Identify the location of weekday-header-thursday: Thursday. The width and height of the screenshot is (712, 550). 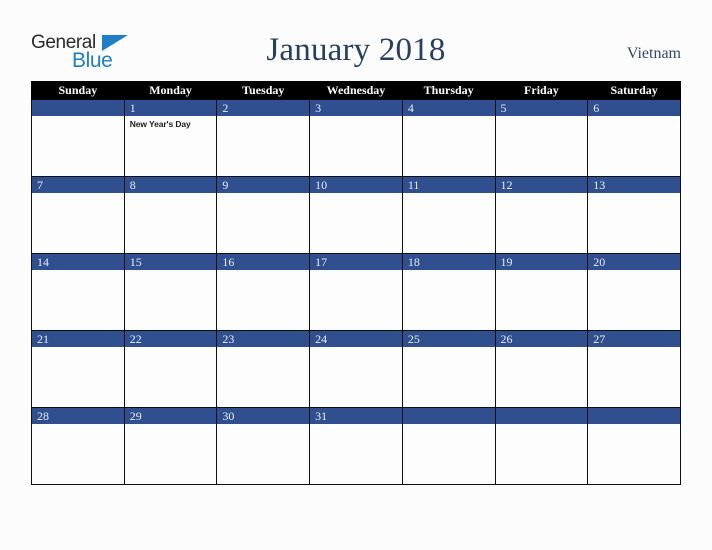
(448, 90).